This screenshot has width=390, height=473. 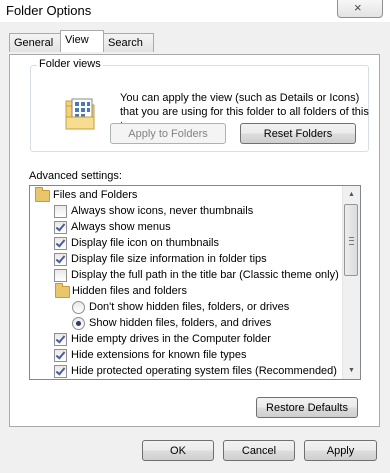 What do you see at coordinates (129, 291) in the screenshot?
I see `tree-node-label: Hidden files and folders` at bounding box center [129, 291].